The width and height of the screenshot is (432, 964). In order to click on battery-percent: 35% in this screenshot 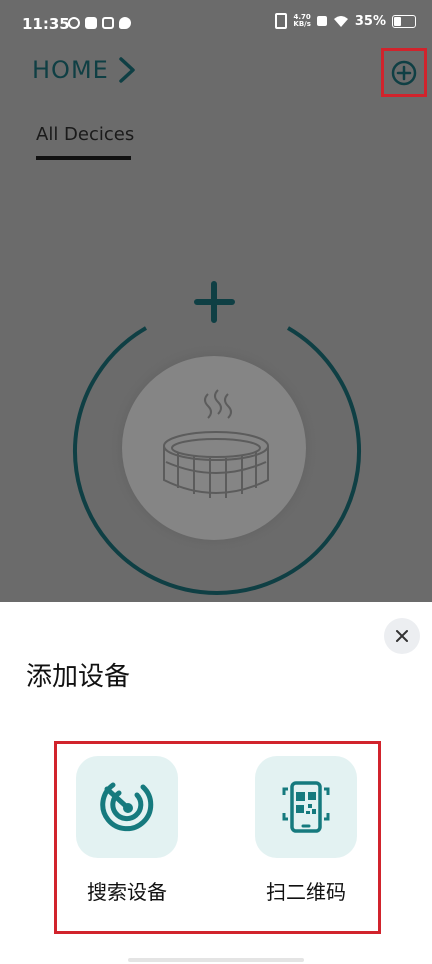, I will do `click(370, 21)`.